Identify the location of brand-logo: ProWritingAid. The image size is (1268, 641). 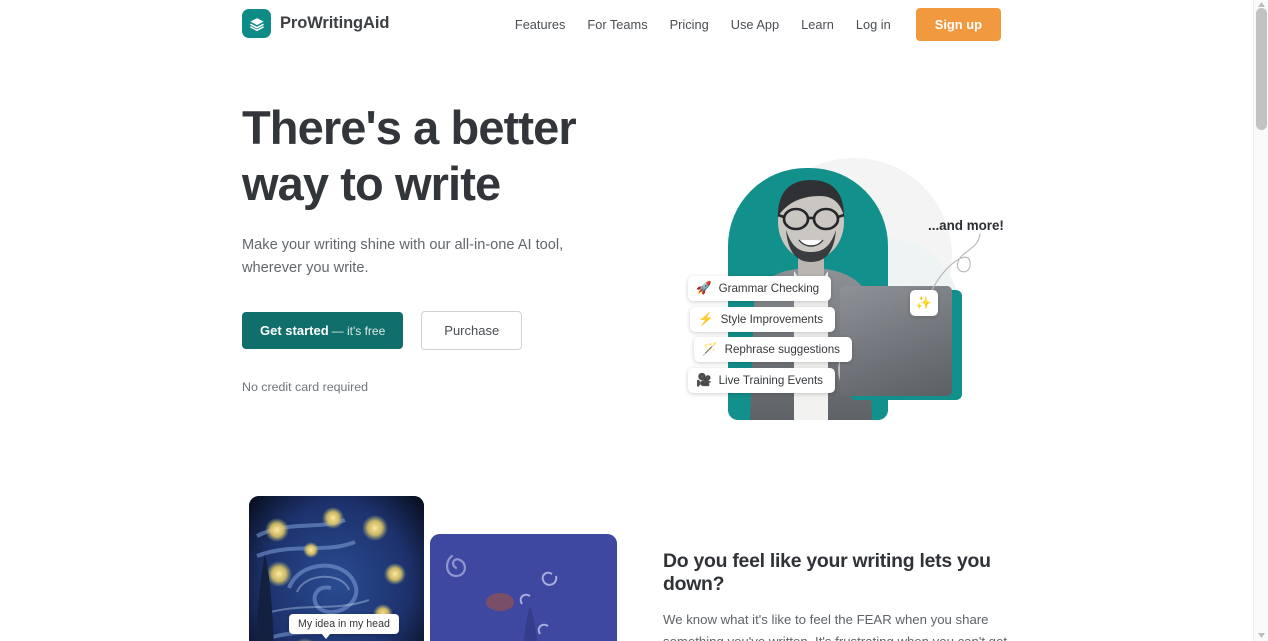
(315, 23).